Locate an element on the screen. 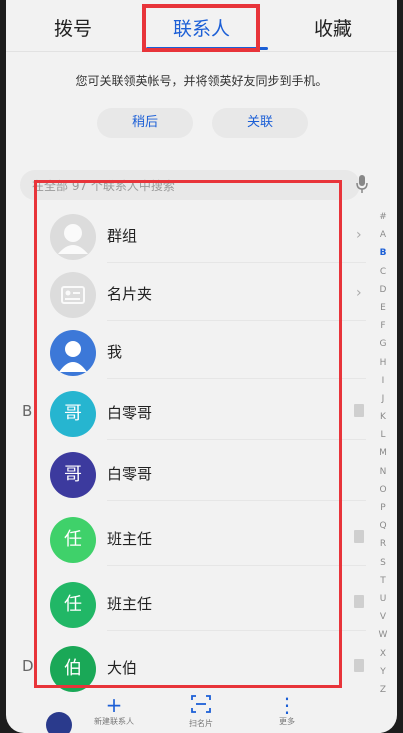 The height and width of the screenshot is (733, 403). linkedin-banner-text: 您可关联领英帐号，并将领英好友同步到手机。 is located at coordinates (201, 81).